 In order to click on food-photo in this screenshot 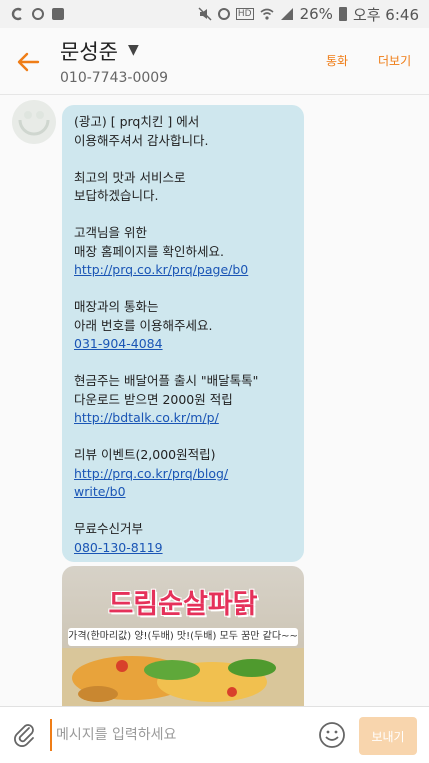, I will do `click(183, 677)`.